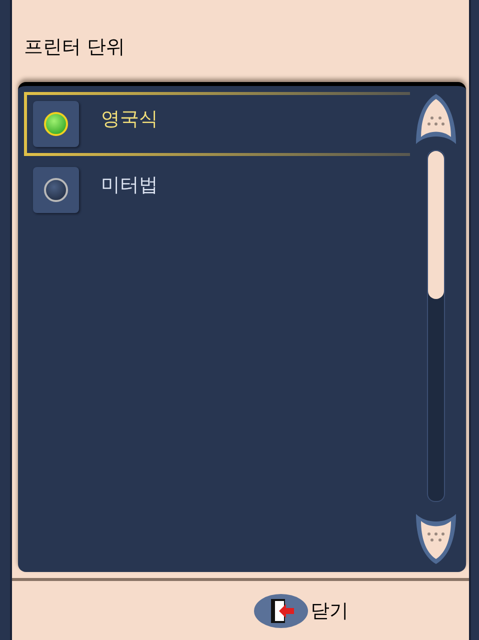  Describe the element at coordinates (436, 326) in the screenshot. I see `scroll-track` at that location.